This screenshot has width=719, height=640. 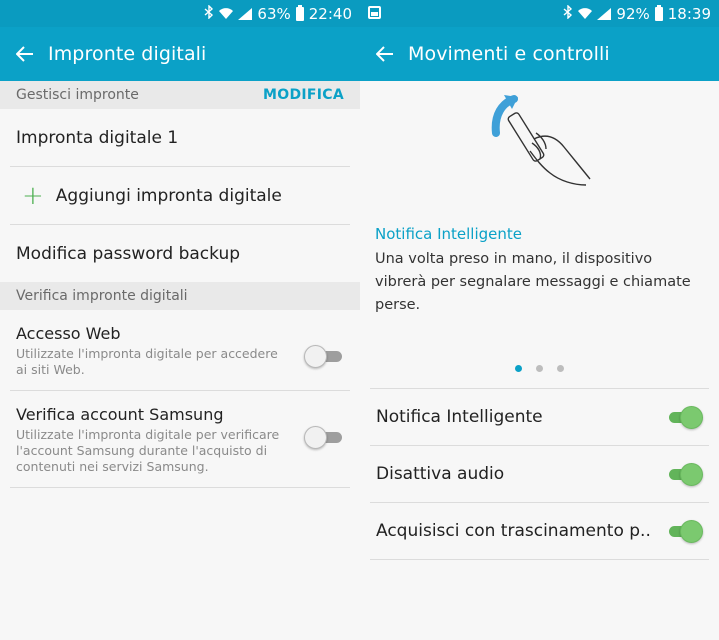 What do you see at coordinates (77, 95) in the screenshot?
I see `section-title: Gestisci impronte` at bounding box center [77, 95].